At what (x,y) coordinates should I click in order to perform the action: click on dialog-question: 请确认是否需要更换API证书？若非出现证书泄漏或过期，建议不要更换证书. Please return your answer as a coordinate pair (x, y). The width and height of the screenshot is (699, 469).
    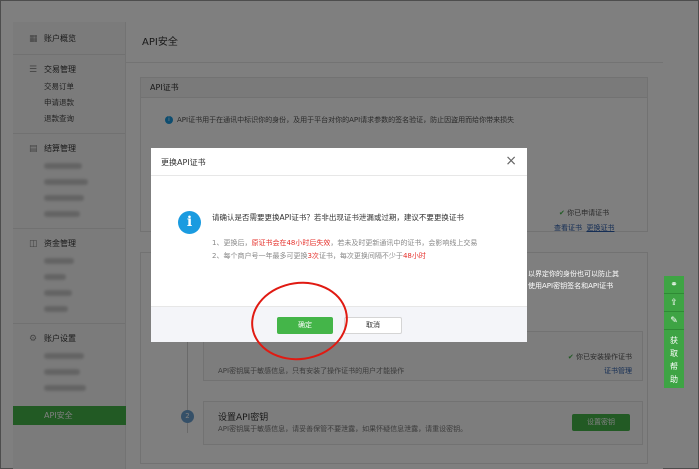
    Looking at the image, I should click on (338, 217).